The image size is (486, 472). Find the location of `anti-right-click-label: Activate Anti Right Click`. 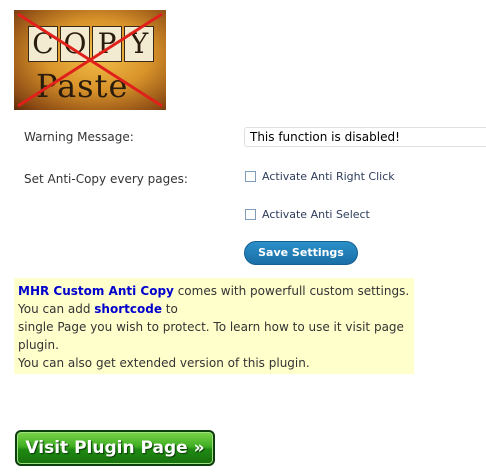

anti-right-click-label: Activate Anti Right Click is located at coordinates (328, 176).